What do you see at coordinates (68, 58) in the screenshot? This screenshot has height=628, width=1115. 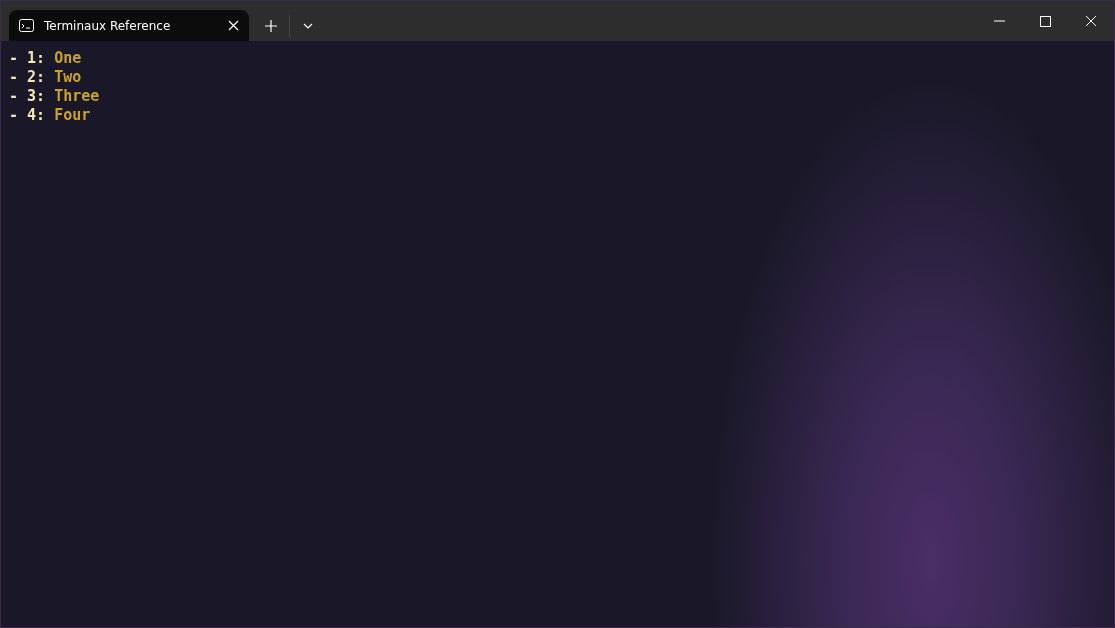 I see `list-value: One` at bounding box center [68, 58].